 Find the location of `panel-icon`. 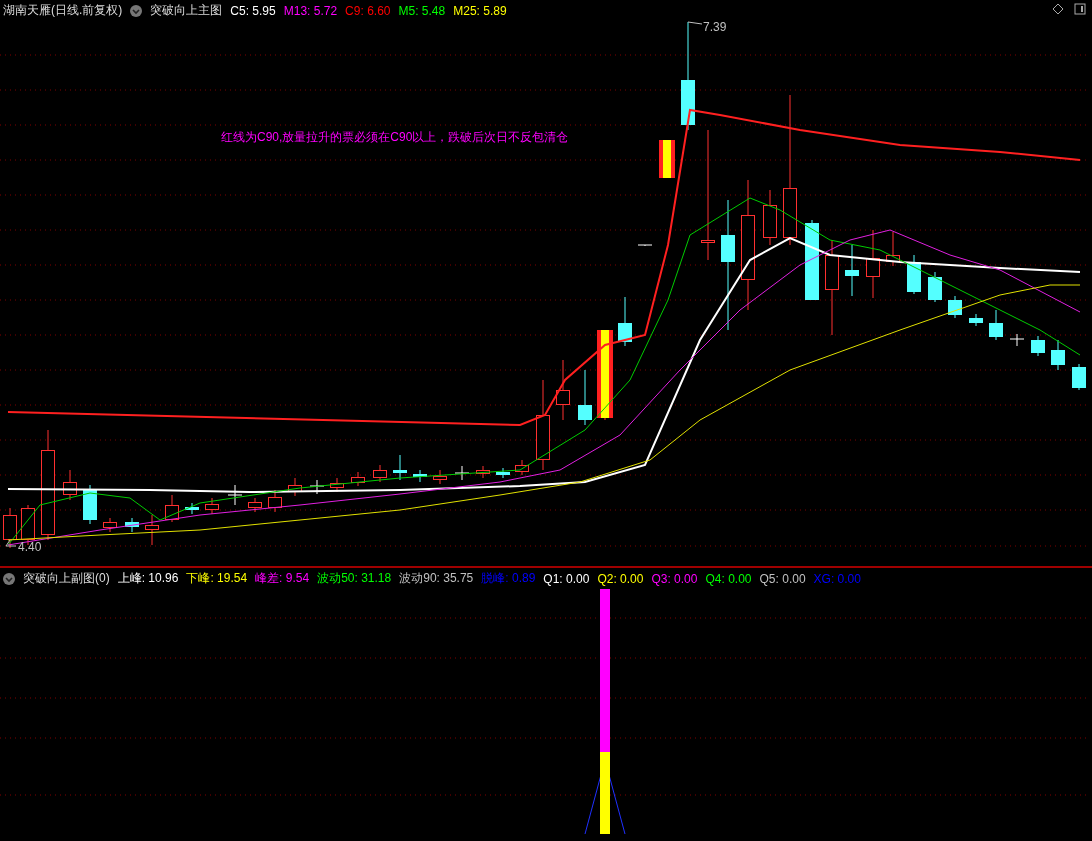

panel-icon is located at coordinates (1080, 9).